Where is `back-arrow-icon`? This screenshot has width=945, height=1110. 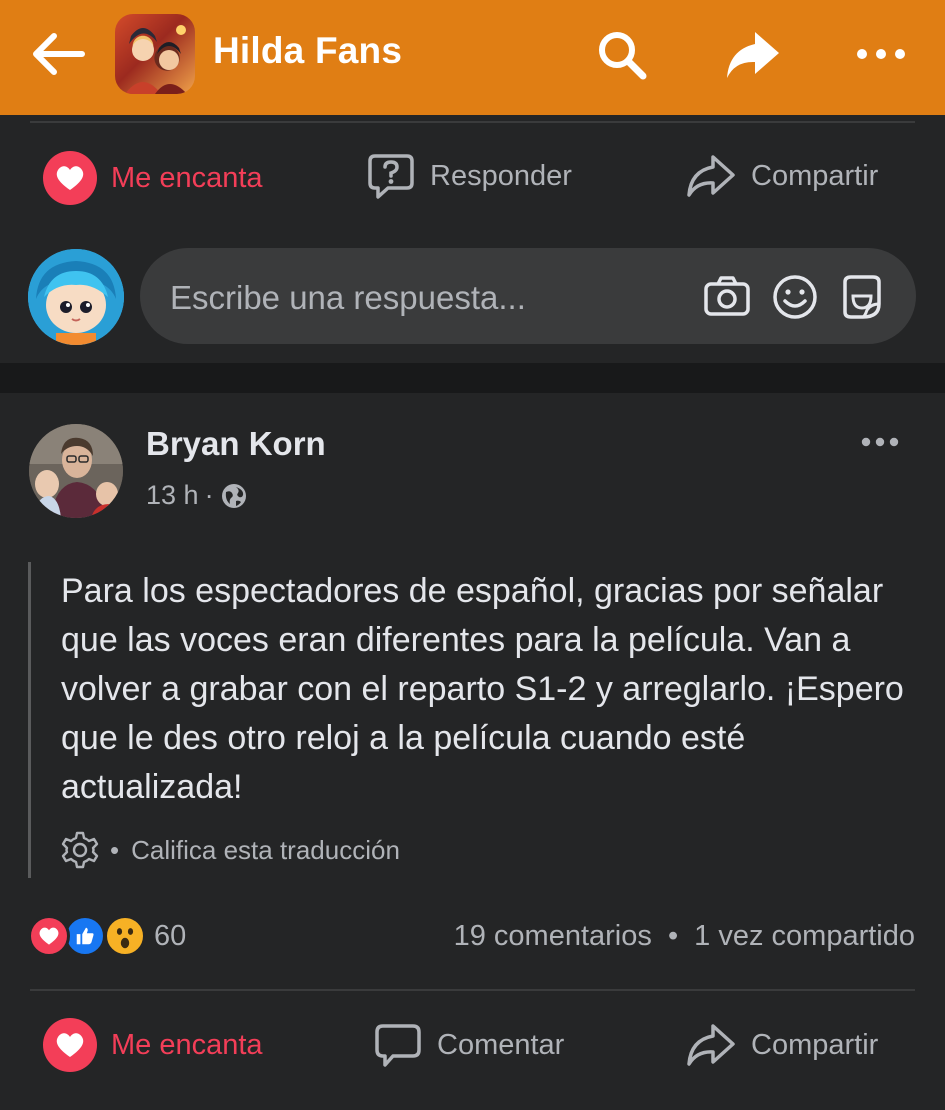
back-arrow-icon is located at coordinates (59, 54).